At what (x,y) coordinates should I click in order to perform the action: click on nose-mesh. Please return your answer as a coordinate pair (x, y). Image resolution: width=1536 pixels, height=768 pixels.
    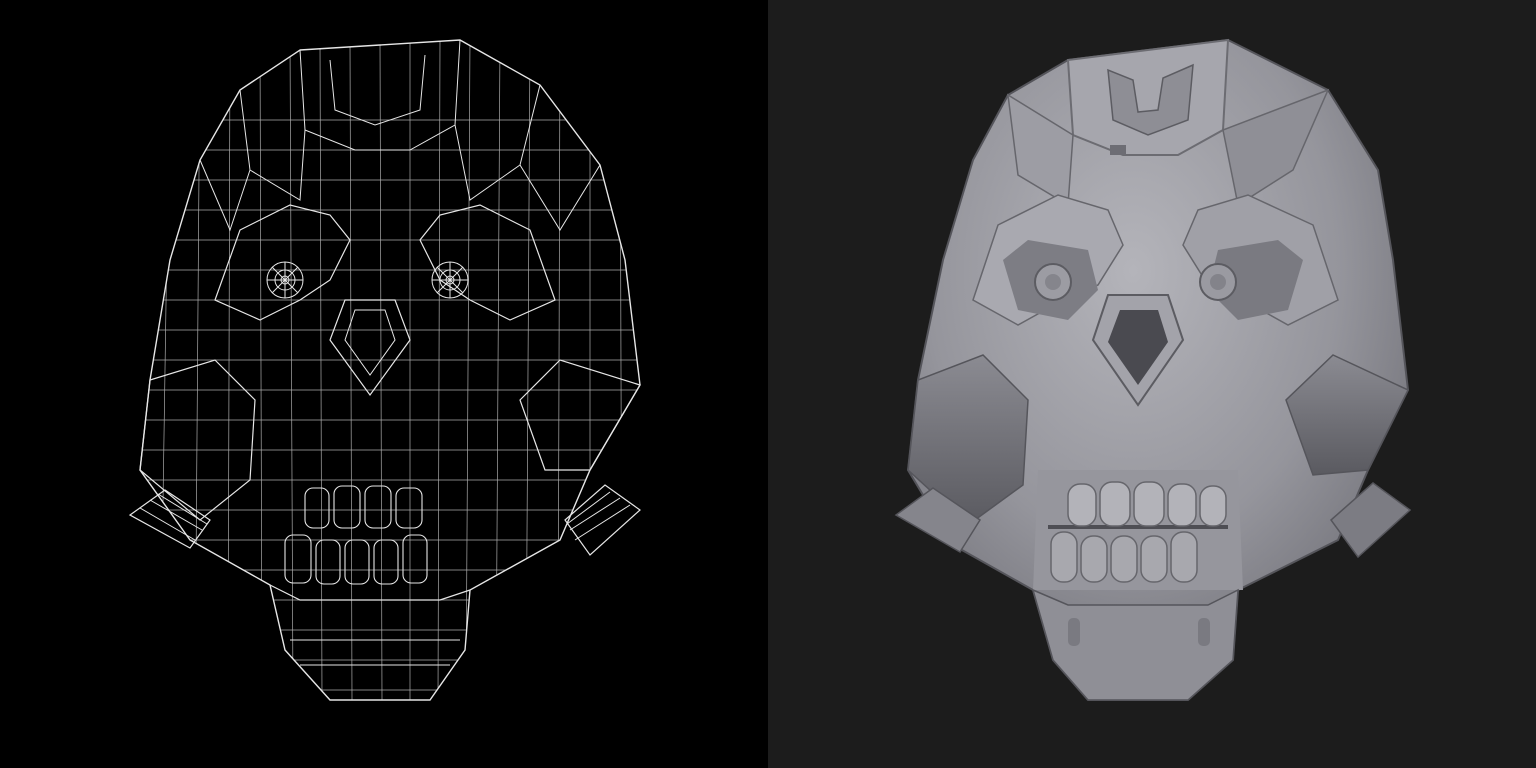
    Looking at the image, I should click on (370, 348).